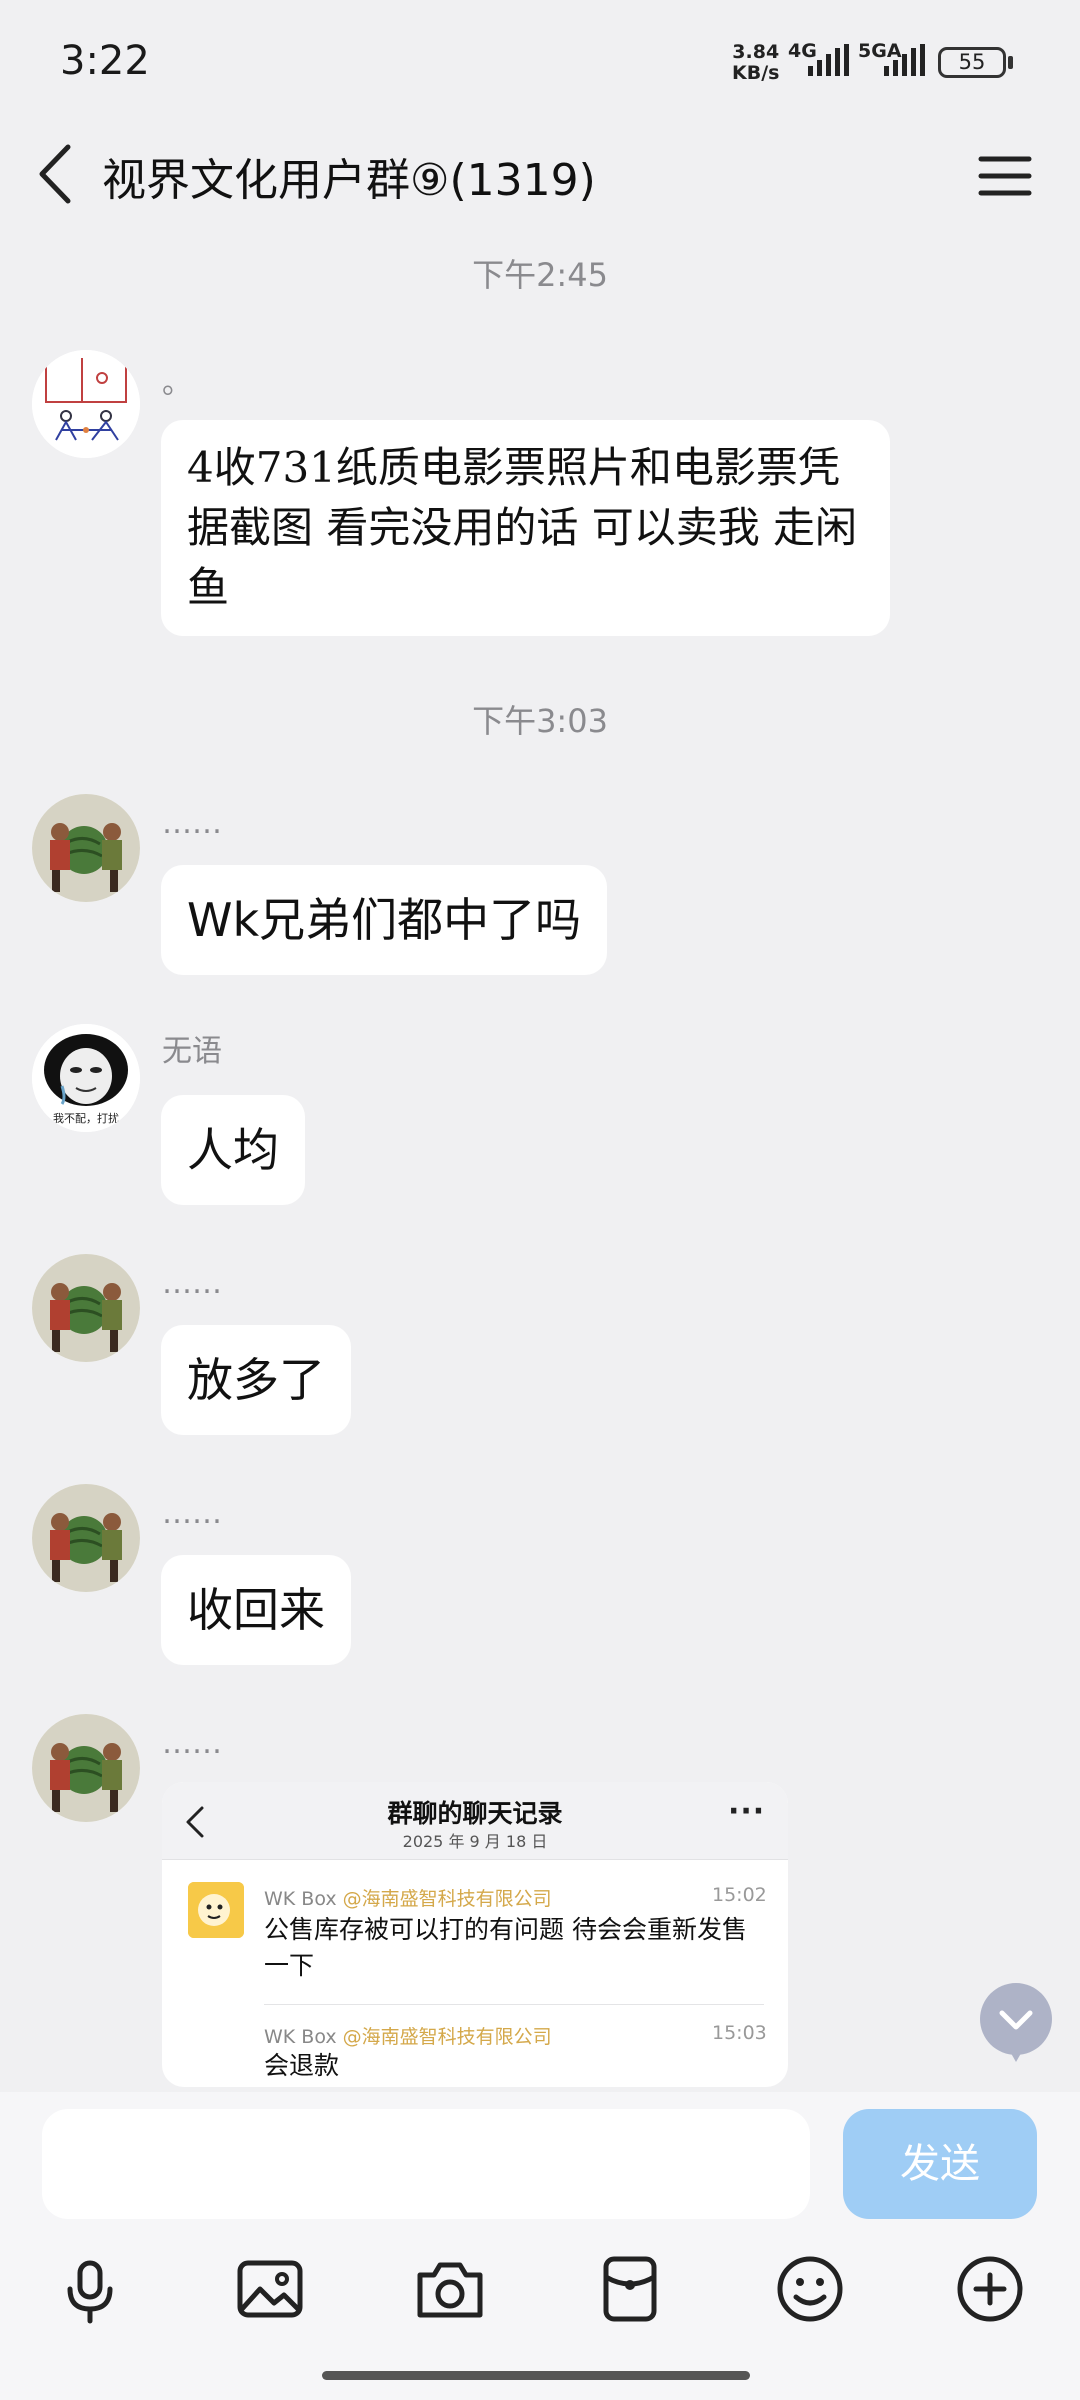 Image resolution: width=1080 pixels, height=2400 pixels. Describe the element at coordinates (349, 180) in the screenshot. I see `chat-title: 视界文化用户群⑨(1319)` at that location.